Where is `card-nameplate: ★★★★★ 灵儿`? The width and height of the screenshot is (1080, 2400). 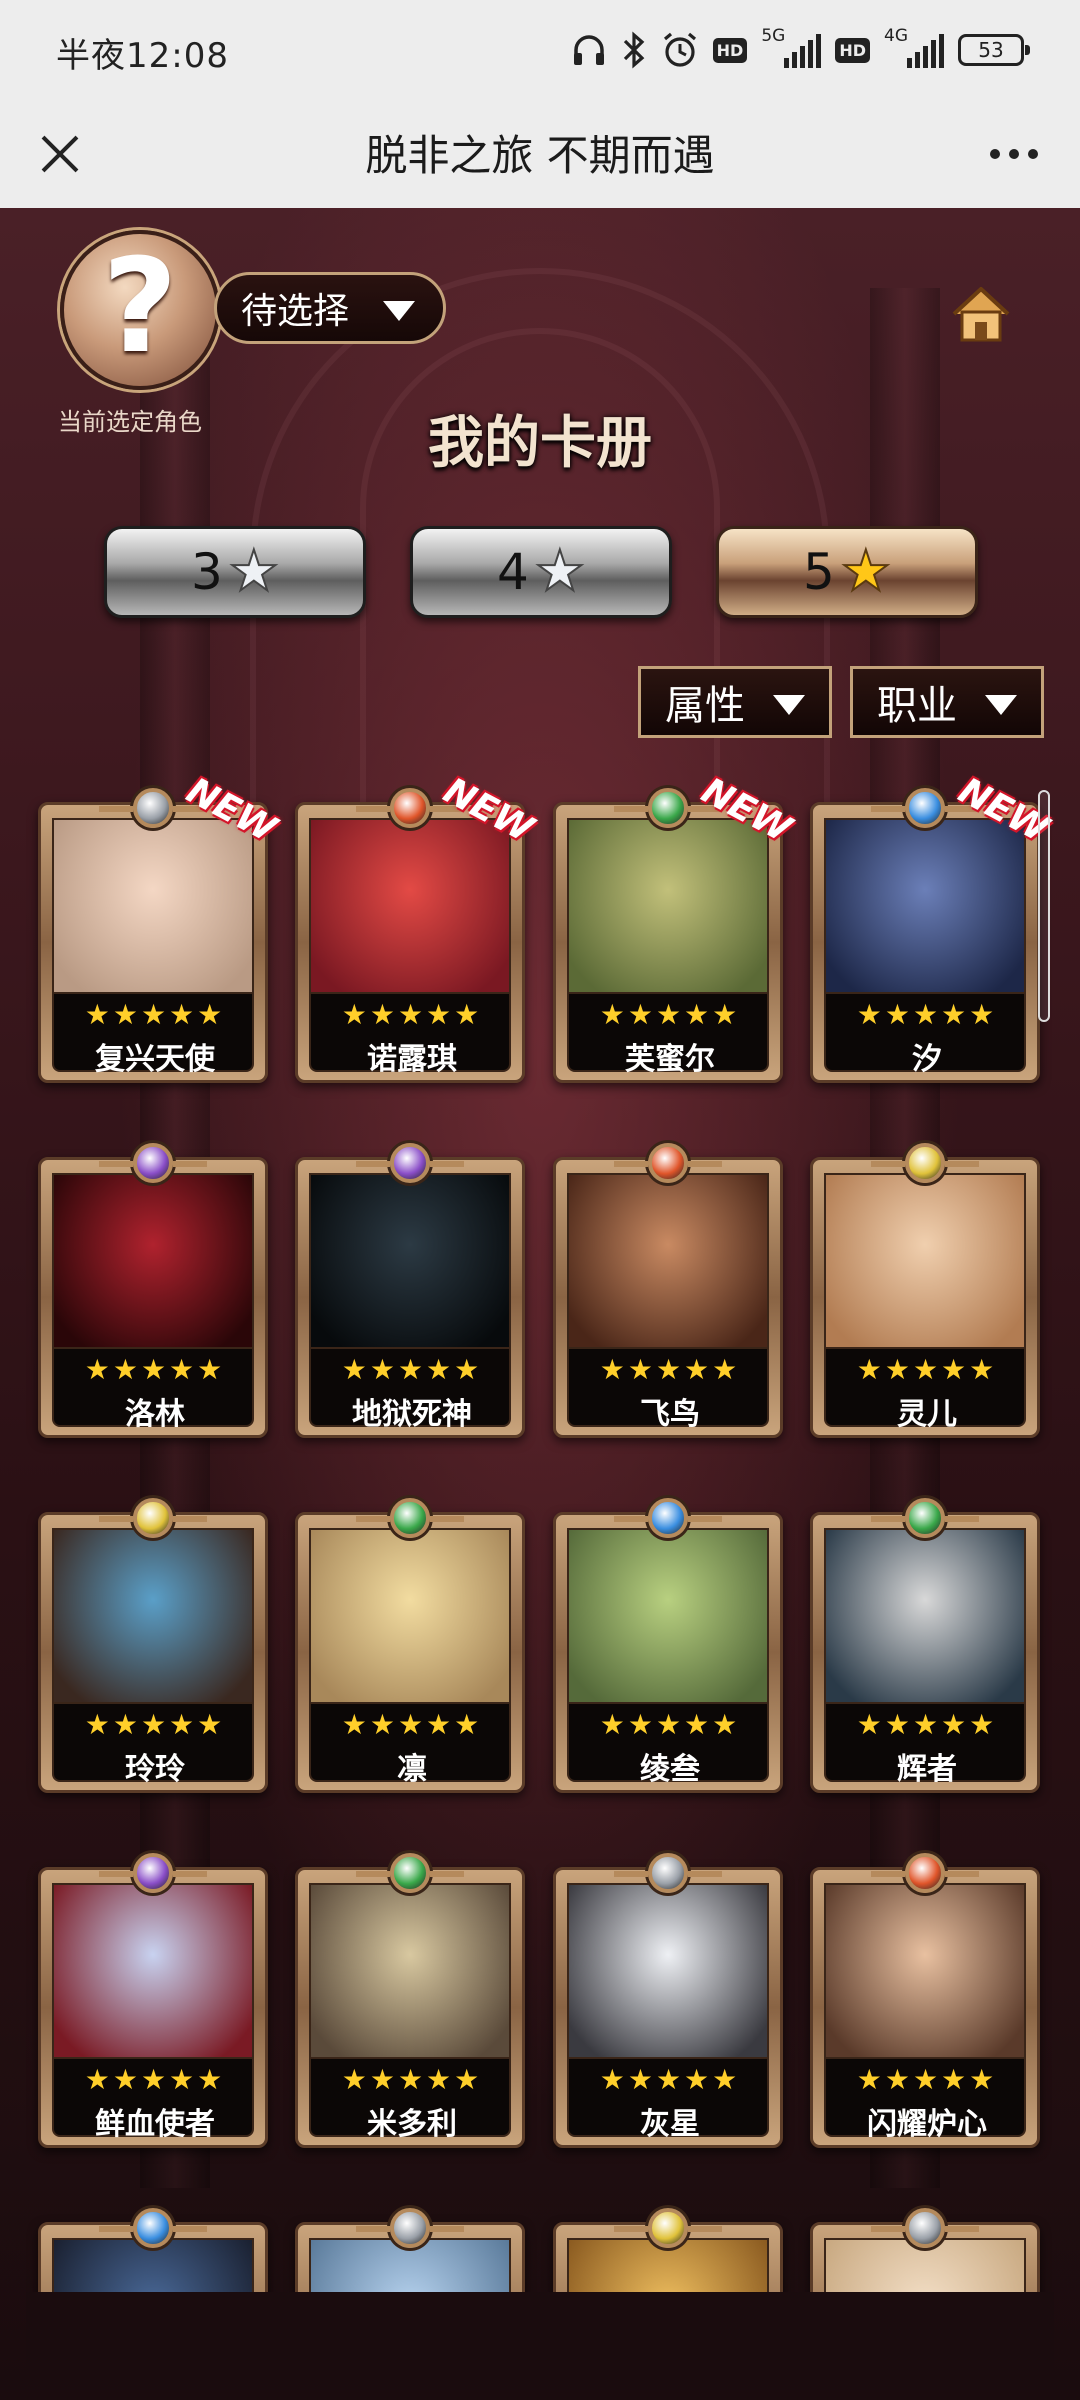
card-nameplate: ★★★★★ 灵儿 is located at coordinates (925, 1389).